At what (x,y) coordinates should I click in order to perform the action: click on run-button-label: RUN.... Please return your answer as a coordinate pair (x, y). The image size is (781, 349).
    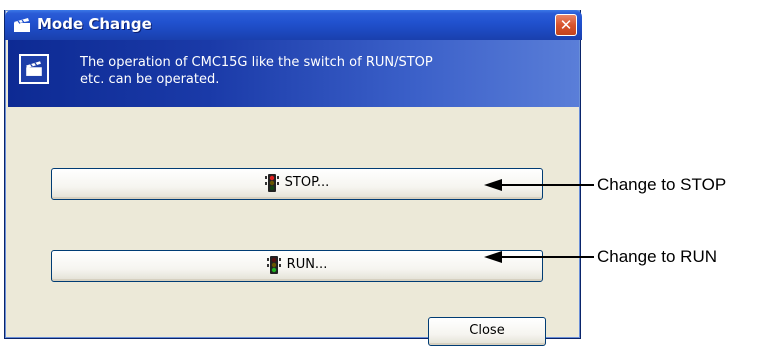
    Looking at the image, I should click on (307, 264).